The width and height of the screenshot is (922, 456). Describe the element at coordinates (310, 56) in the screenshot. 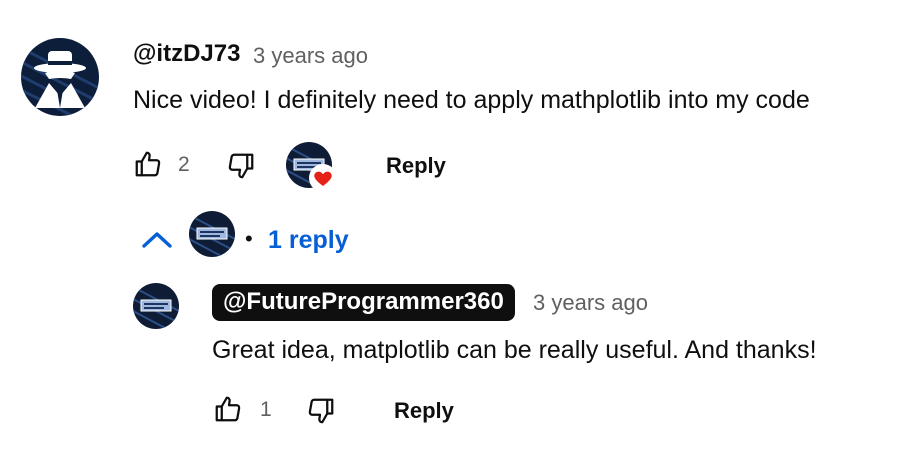

I see `comment-timestamp: 3 years ago` at that location.